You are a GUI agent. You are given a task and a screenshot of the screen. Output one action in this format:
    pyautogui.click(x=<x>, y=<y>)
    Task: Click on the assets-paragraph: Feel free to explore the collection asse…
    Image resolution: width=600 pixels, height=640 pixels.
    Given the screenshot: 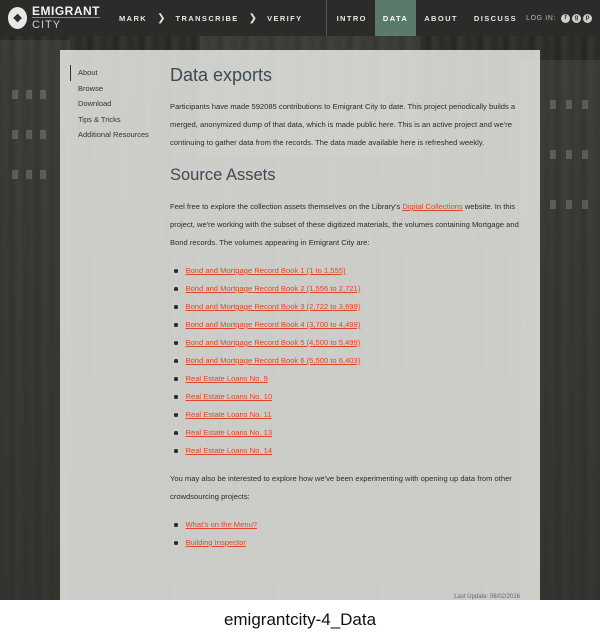 What is the action you would take?
    pyautogui.click(x=345, y=225)
    